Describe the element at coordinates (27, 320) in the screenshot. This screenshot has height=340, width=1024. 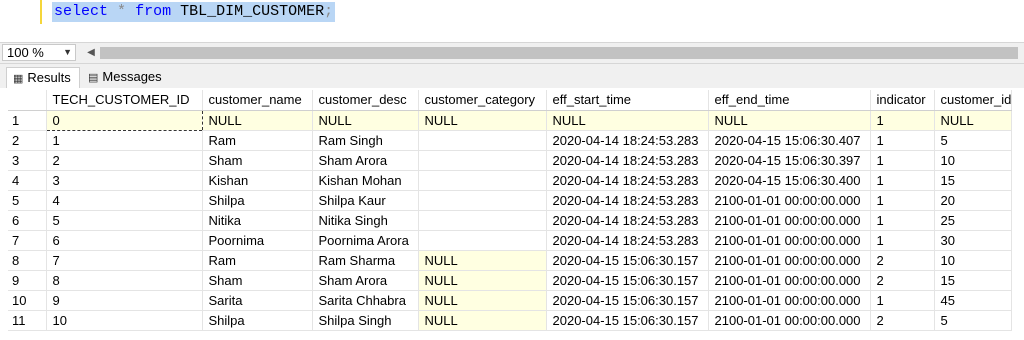
I see `row-number: 11` at that location.